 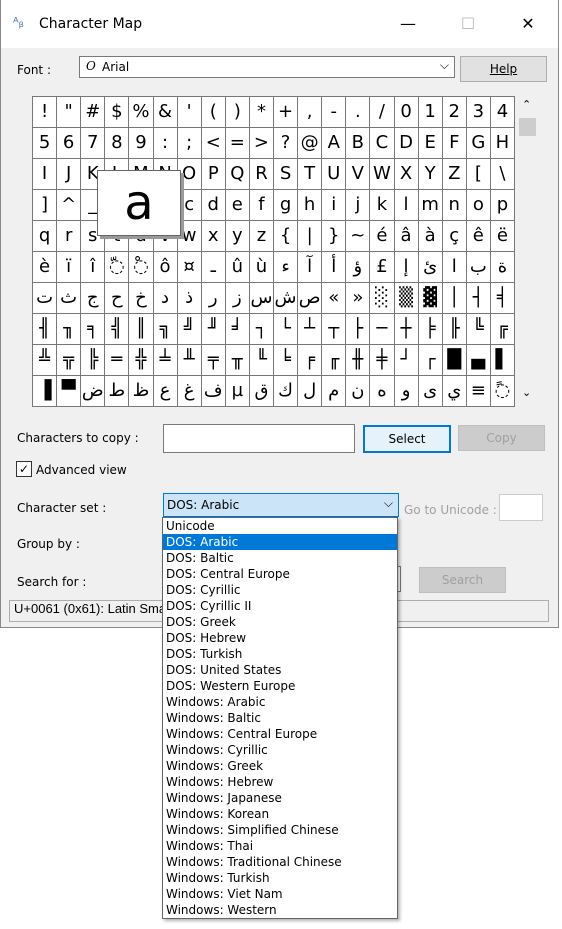 What do you see at coordinates (45, 143) in the screenshot?
I see `character-cell: 5` at bounding box center [45, 143].